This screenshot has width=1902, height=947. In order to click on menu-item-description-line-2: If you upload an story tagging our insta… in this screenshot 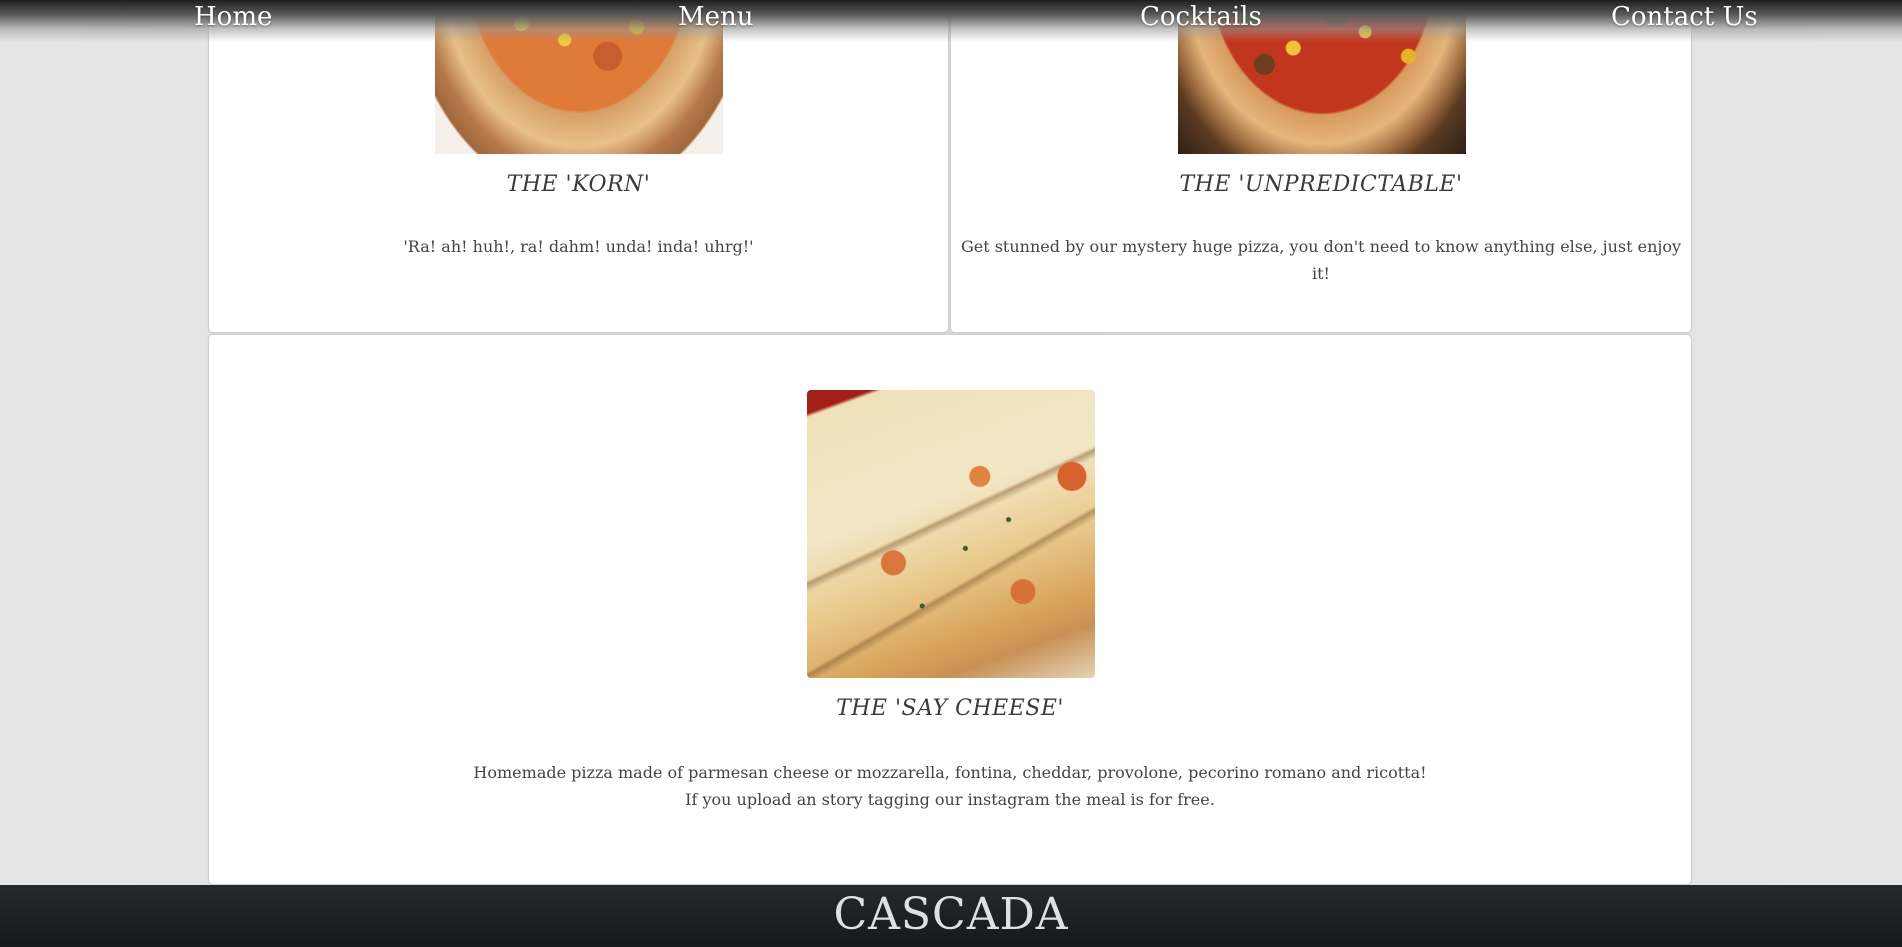, I will do `click(950, 799)`.